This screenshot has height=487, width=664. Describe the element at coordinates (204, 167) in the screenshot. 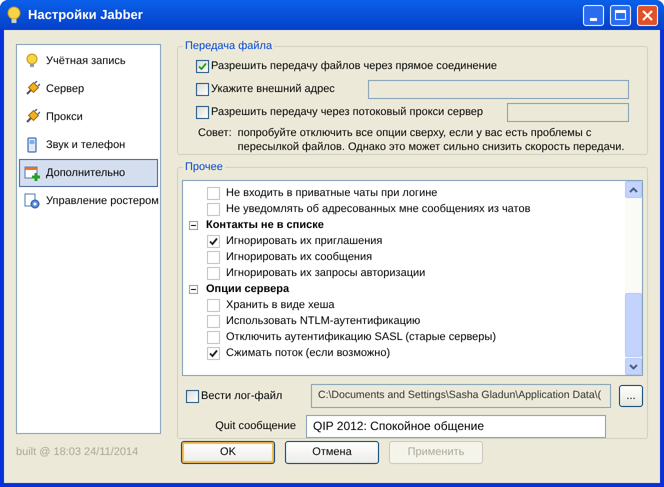

I see `group-title: Прочее` at that location.